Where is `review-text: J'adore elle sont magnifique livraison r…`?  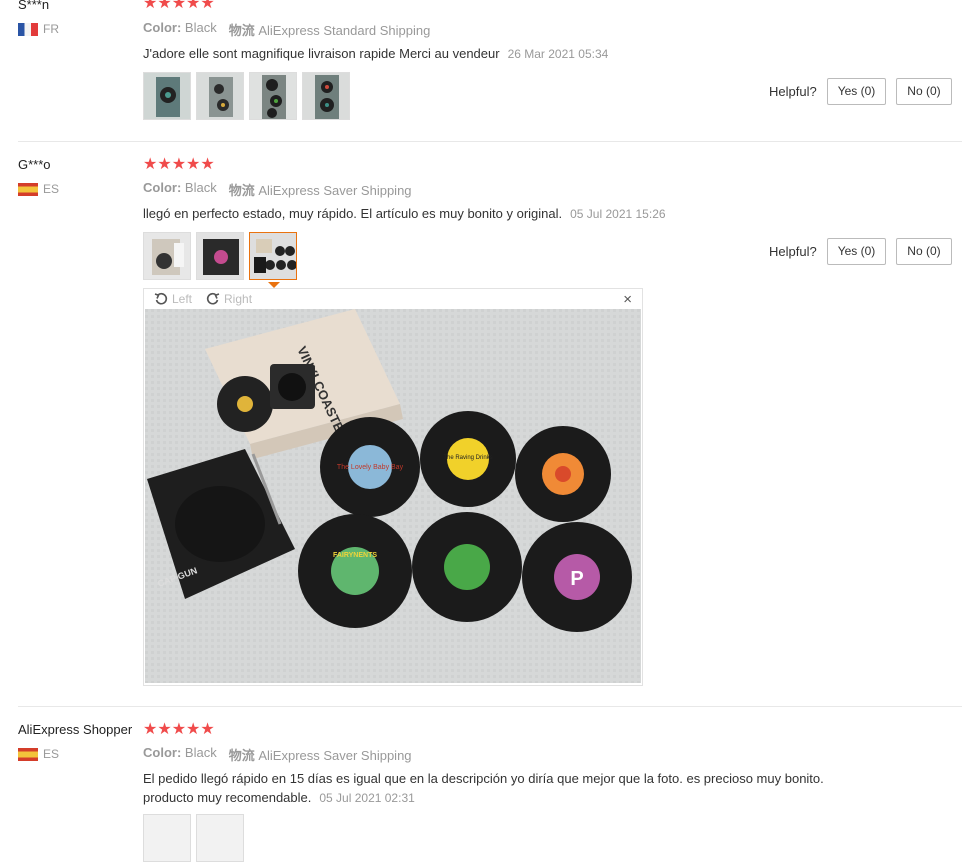 review-text: J'adore elle sont magnifique livraison r… is located at coordinates (376, 53).